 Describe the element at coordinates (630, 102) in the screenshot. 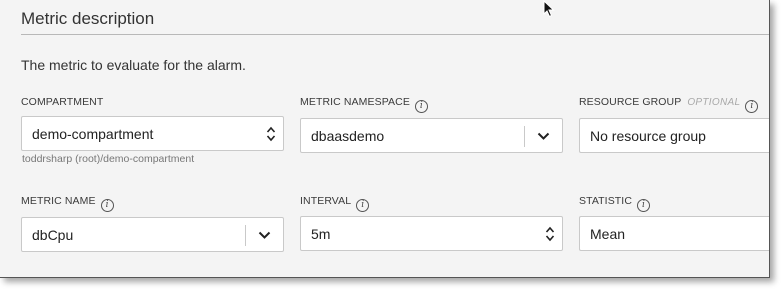

I see `resource-group-label-text: RESOURCE GROUP` at that location.